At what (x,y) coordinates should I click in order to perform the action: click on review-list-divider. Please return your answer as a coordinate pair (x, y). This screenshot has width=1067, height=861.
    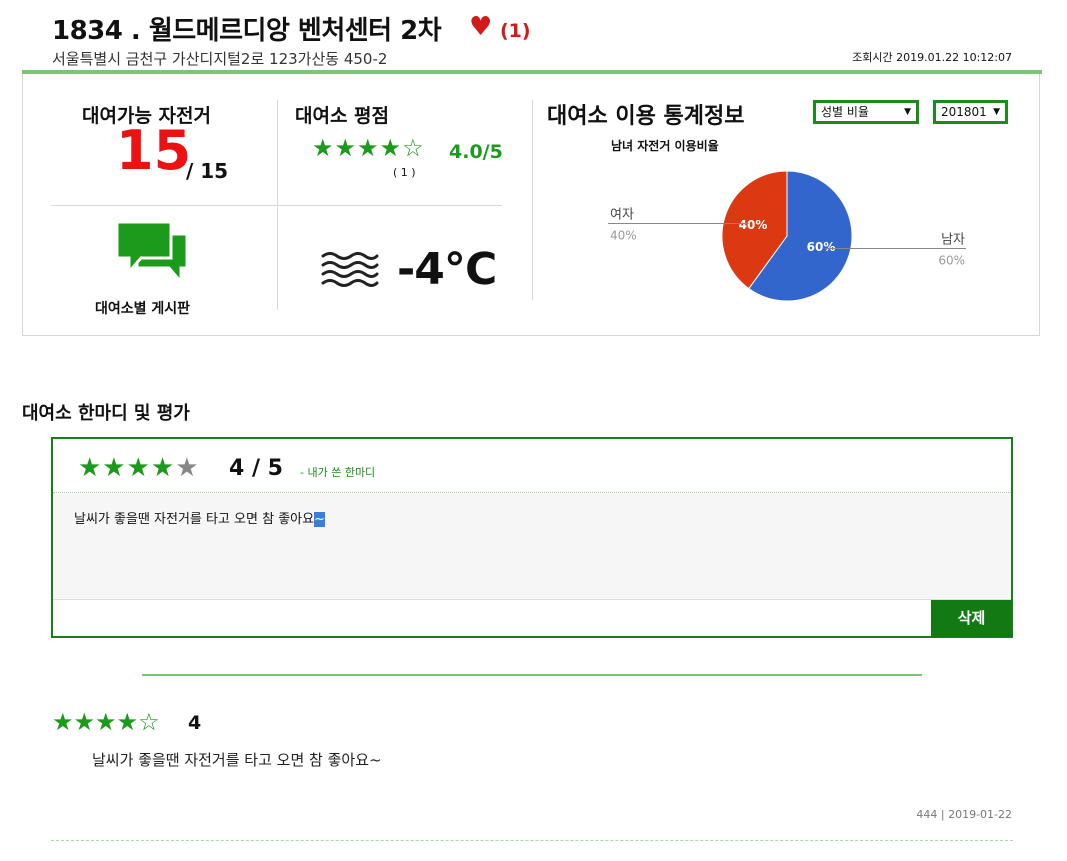
    Looking at the image, I should click on (532, 840).